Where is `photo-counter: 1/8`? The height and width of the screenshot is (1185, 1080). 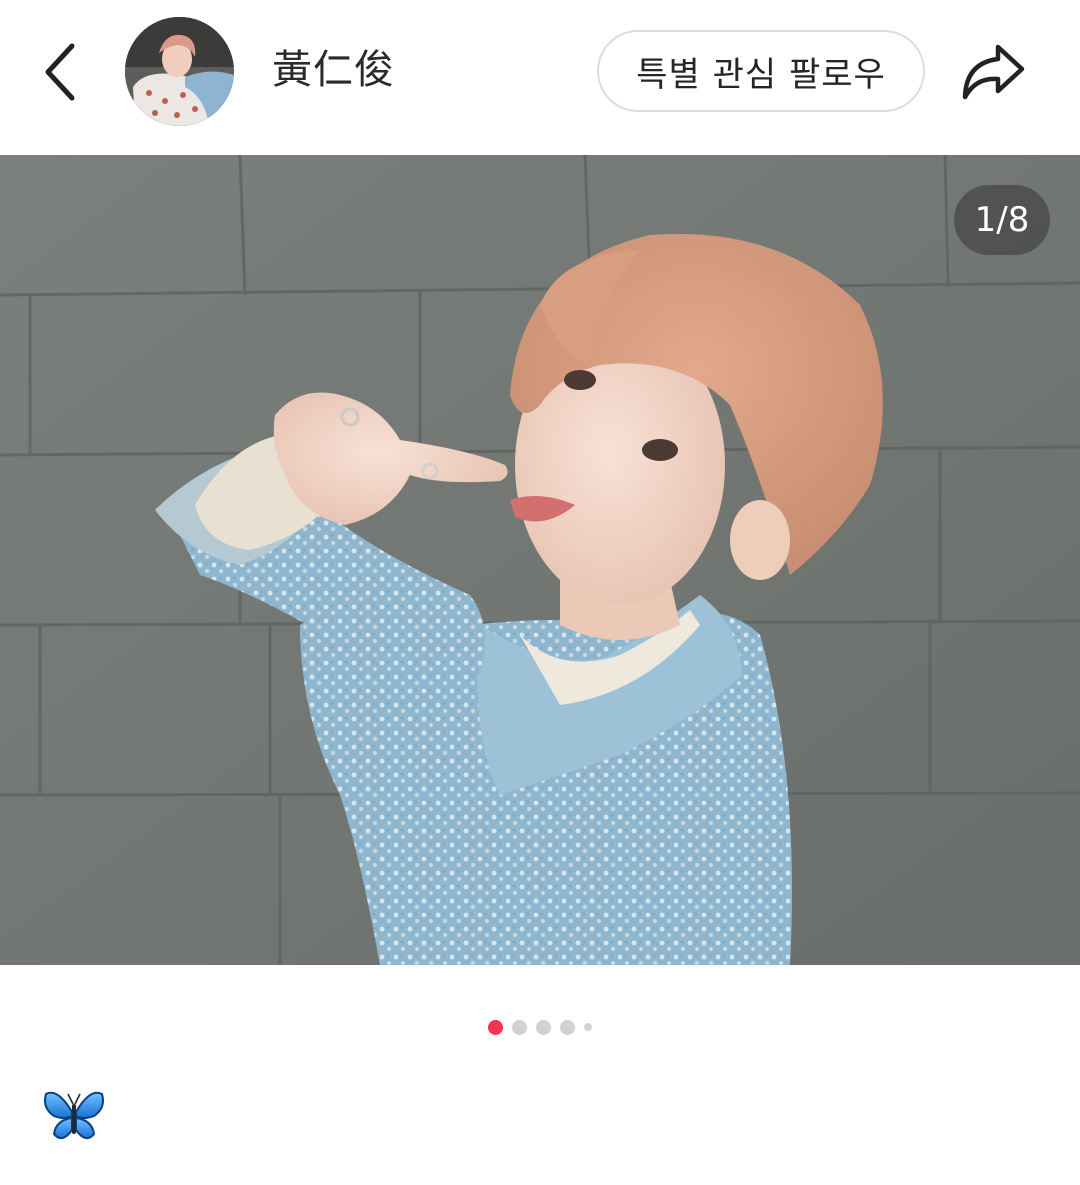 photo-counter: 1/8 is located at coordinates (1002, 220).